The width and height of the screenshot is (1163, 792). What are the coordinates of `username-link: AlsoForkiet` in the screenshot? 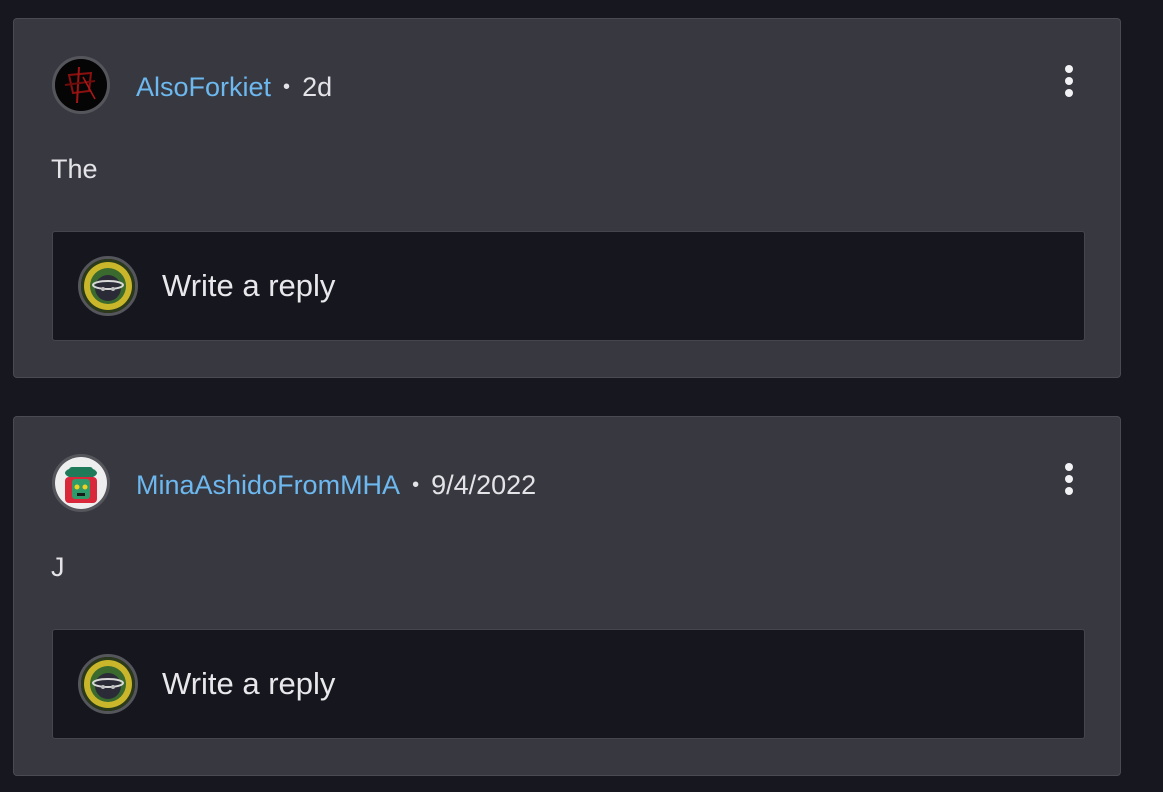 It's located at (203, 87).